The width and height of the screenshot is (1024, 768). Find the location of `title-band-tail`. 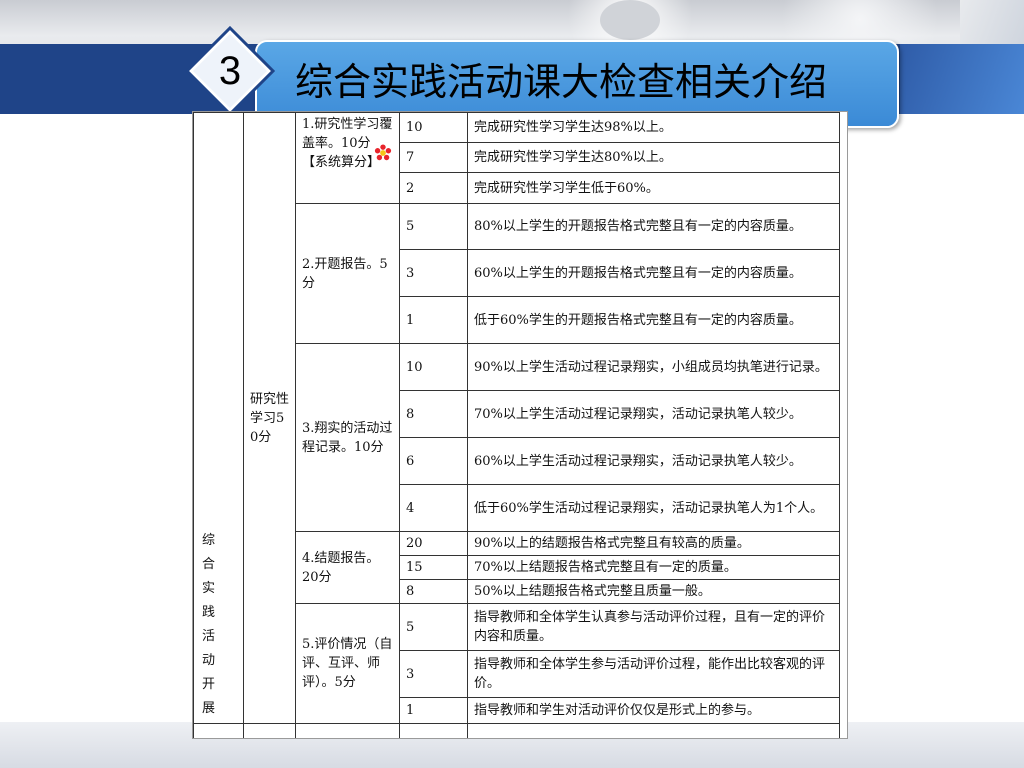

title-band-tail is located at coordinates (992, 22).